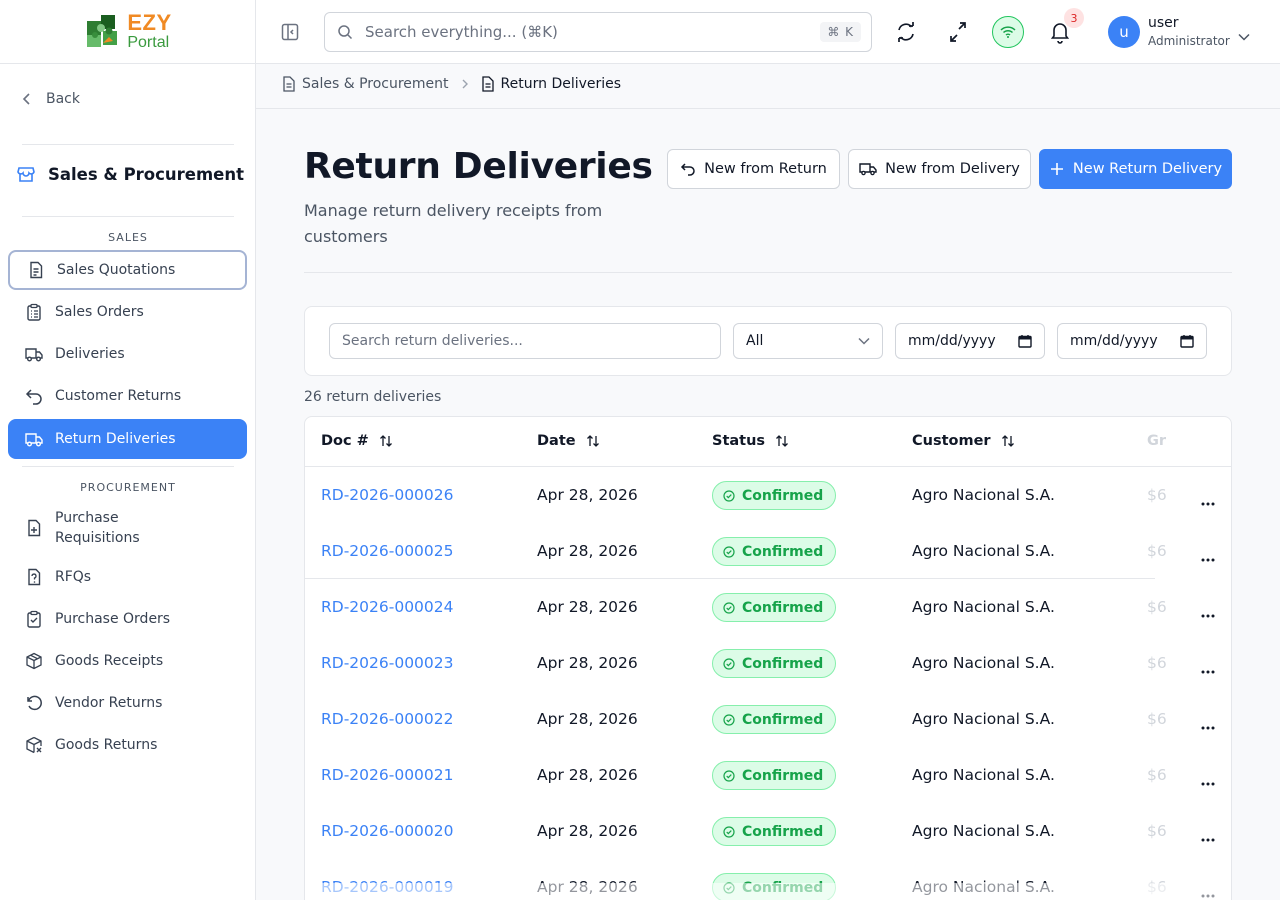 Image resolution: width=1280 pixels, height=900 pixels. I want to click on avatar: u, so click(1124, 32).